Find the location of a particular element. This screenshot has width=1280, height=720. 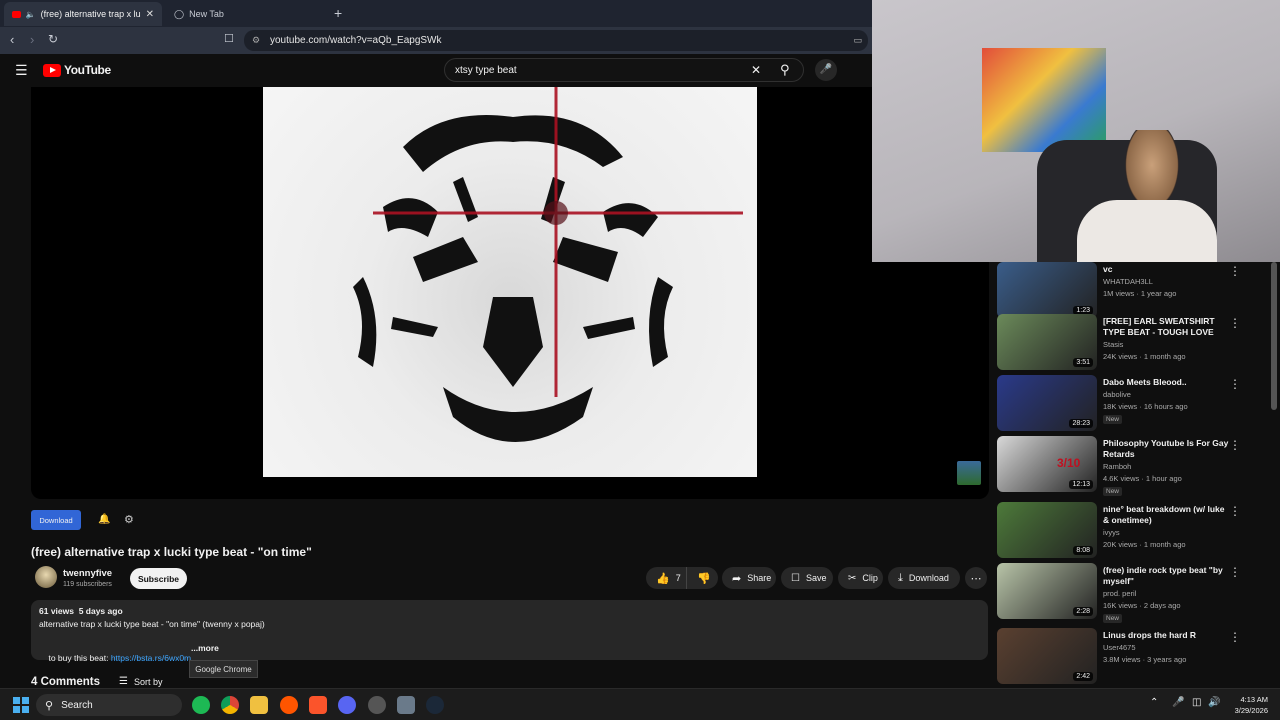

like-button: 👍 7 is located at coordinates (666, 578).